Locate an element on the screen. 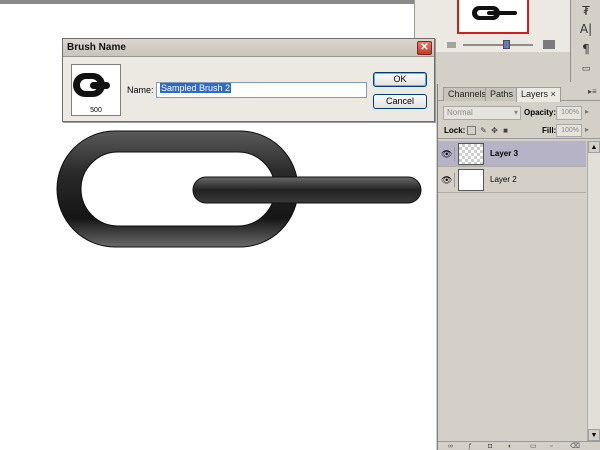  brush-shape-icon is located at coordinates (91, 85).